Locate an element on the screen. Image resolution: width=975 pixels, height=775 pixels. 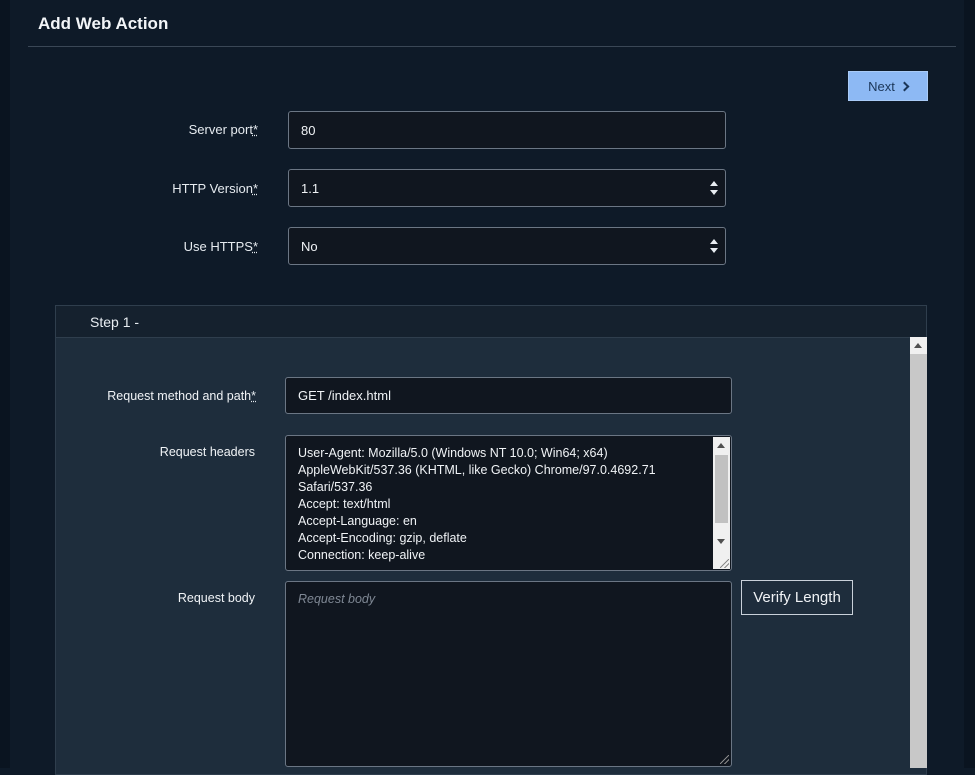
scroll-thumb is located at coordinates (721, 489).